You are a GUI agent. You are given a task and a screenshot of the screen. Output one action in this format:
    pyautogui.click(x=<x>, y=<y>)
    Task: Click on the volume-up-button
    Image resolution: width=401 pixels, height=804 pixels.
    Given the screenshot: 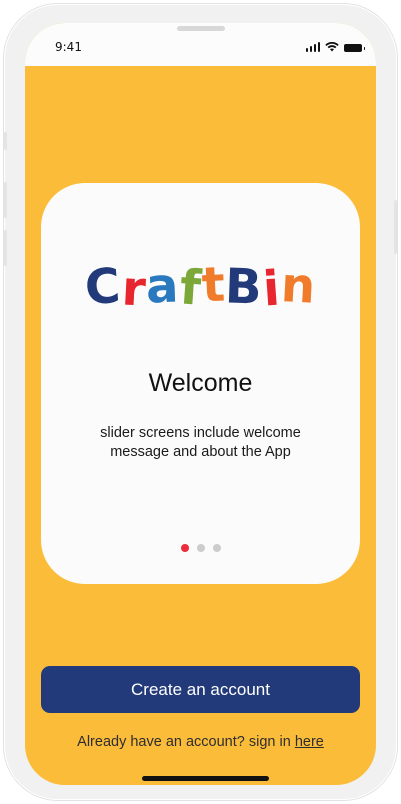 What is the action you would take?
    pyautogui.click(x=5, y=200)
    